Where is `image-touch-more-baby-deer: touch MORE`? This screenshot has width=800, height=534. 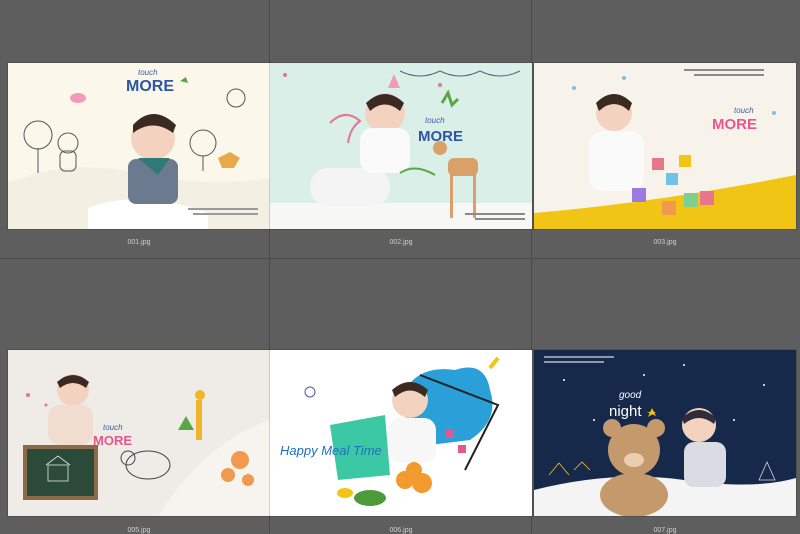
image-touch-more-baby-deer: touch MORE is located at coordinates (401, 146).